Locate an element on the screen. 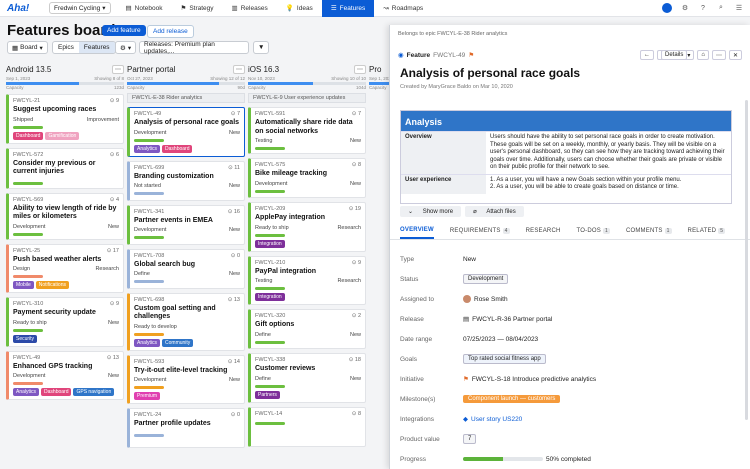 This screenshot has width=750, height=469. tab-to-dos: TO-DOS 1 is located at coordinates (593, 231).